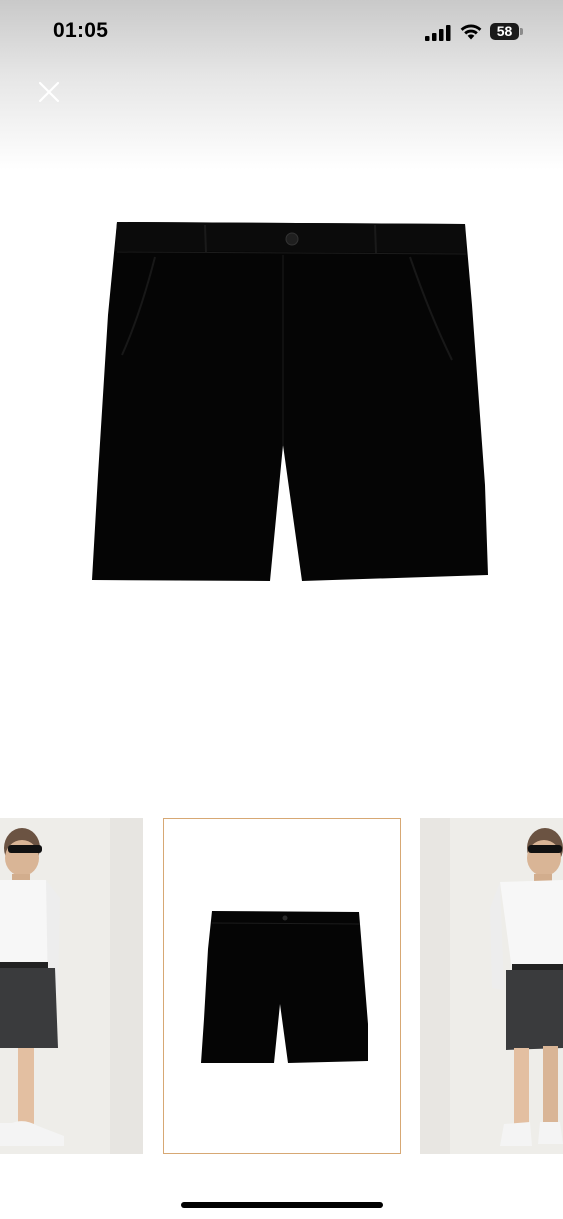 The image size is (563, 1219). I want to click on shorts-photo, so click(282, 986).